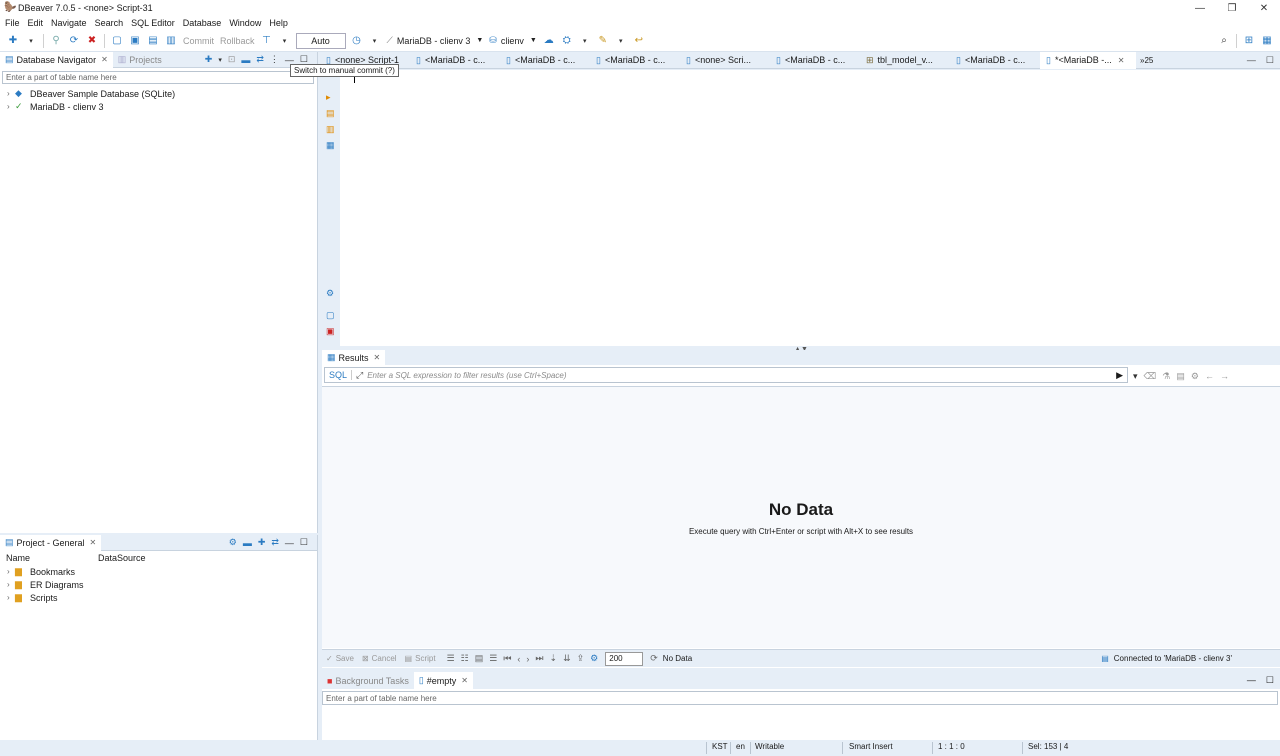 Image resolution: width=1280 pixels, height=756 pixels. Describe the element at coordinates (51, 542) in the screenshot. I see `tab-project-general: ▤ Project - General ✕` at that location.